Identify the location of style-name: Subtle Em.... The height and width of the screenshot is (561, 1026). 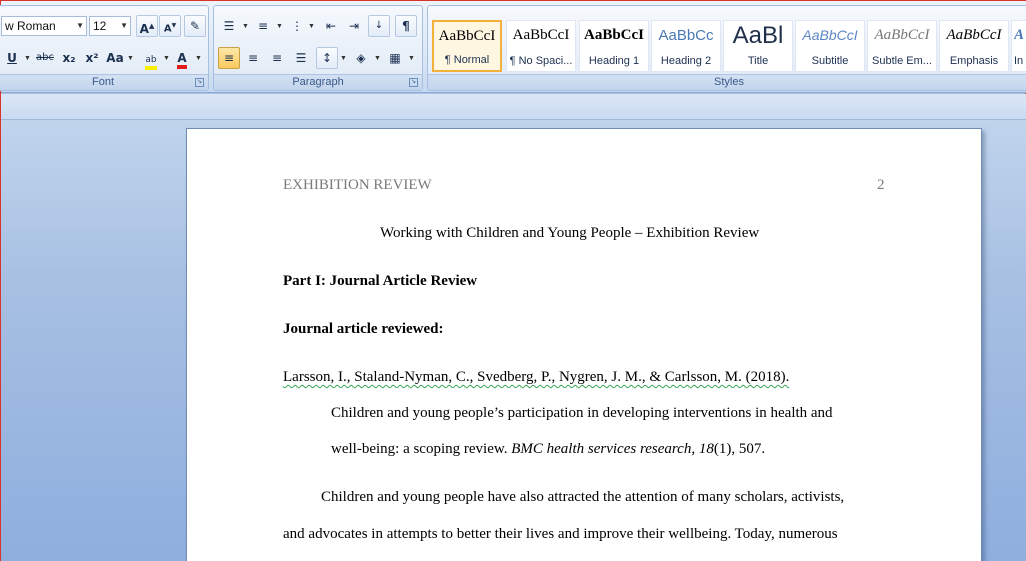
(902, 61).